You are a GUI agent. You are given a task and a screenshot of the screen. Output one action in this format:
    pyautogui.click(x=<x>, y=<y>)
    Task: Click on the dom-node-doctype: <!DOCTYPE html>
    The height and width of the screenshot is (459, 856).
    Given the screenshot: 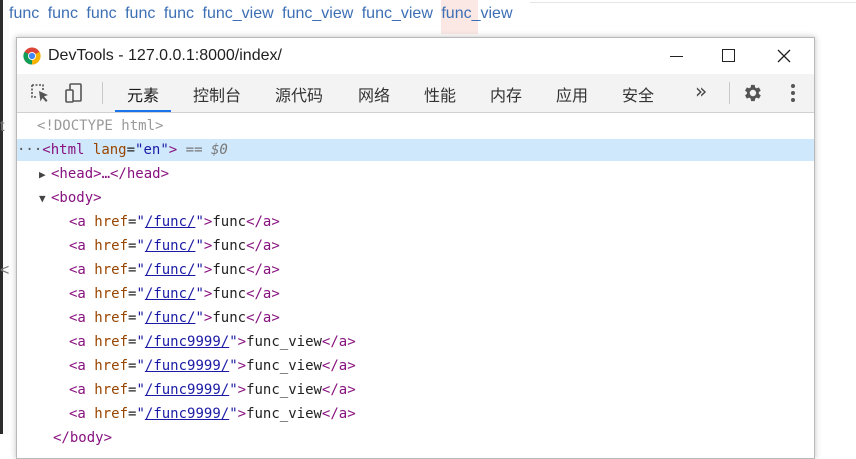 What is the action you would take?
    pyautogui.click(x=415, y=126)
    